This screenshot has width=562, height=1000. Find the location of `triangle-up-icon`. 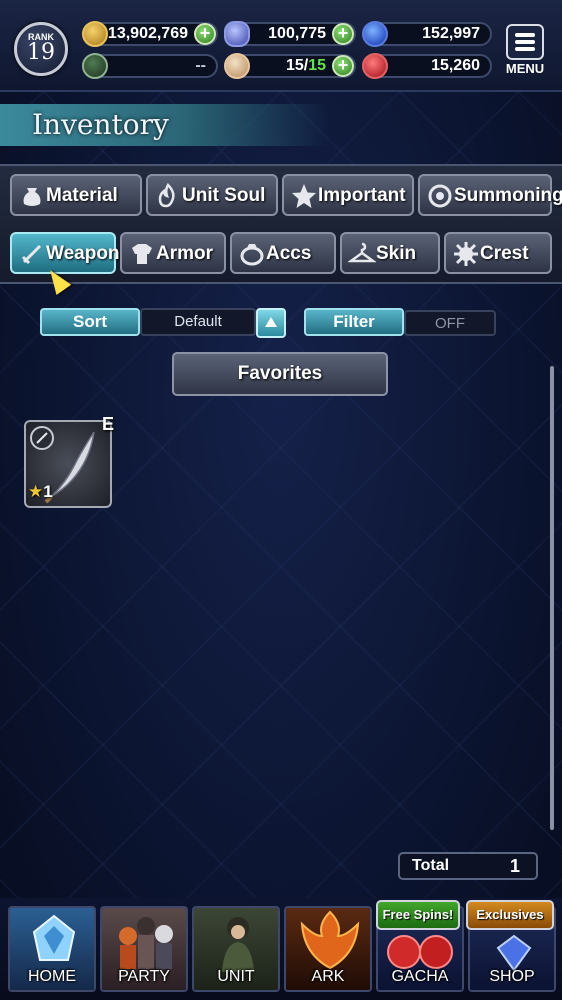

triangle-up-icon is located at coordinates (271, 322).